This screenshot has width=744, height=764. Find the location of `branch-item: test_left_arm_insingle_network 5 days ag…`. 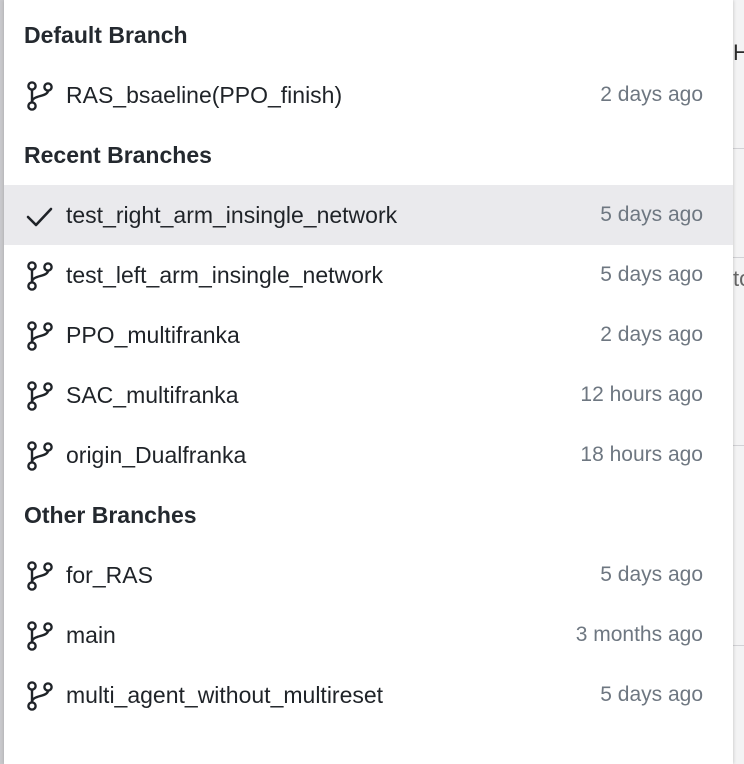

branch-item: test_left_arm_insingle_network 5 days ag… is located at coordinates (368, 275).